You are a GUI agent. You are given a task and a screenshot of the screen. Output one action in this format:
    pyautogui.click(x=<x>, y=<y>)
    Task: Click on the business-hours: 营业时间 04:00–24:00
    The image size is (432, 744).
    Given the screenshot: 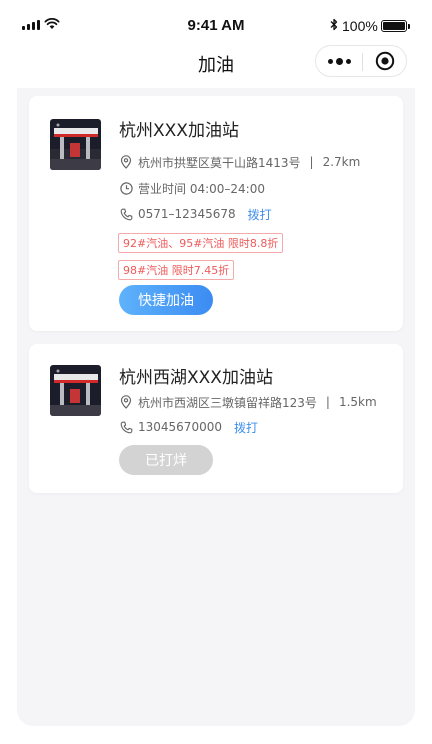 What is the action you would take?
    pyautogui.click(x=201, y=188)
    